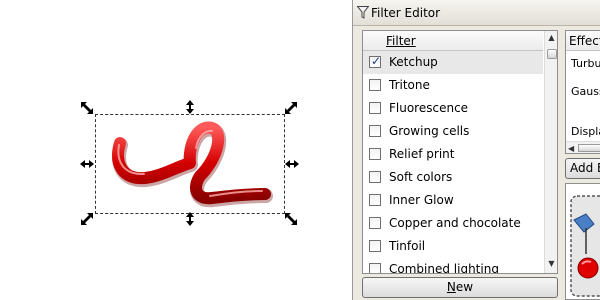 The height and width of the screenshot is (300, 600). What do you see at coordinates (453, 62) in the screenshot?
I see `filter-row-ketchup: ✓ Ketchup` at bounding box center [453, 62].